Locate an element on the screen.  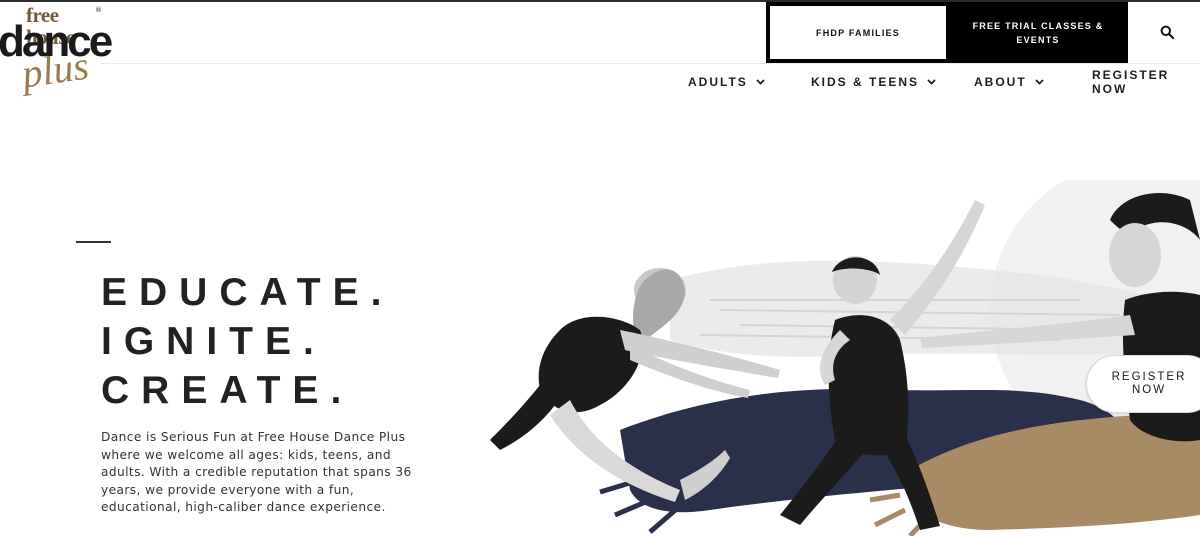
logo-registered-mark: ® is located at coordinates (98, 10).